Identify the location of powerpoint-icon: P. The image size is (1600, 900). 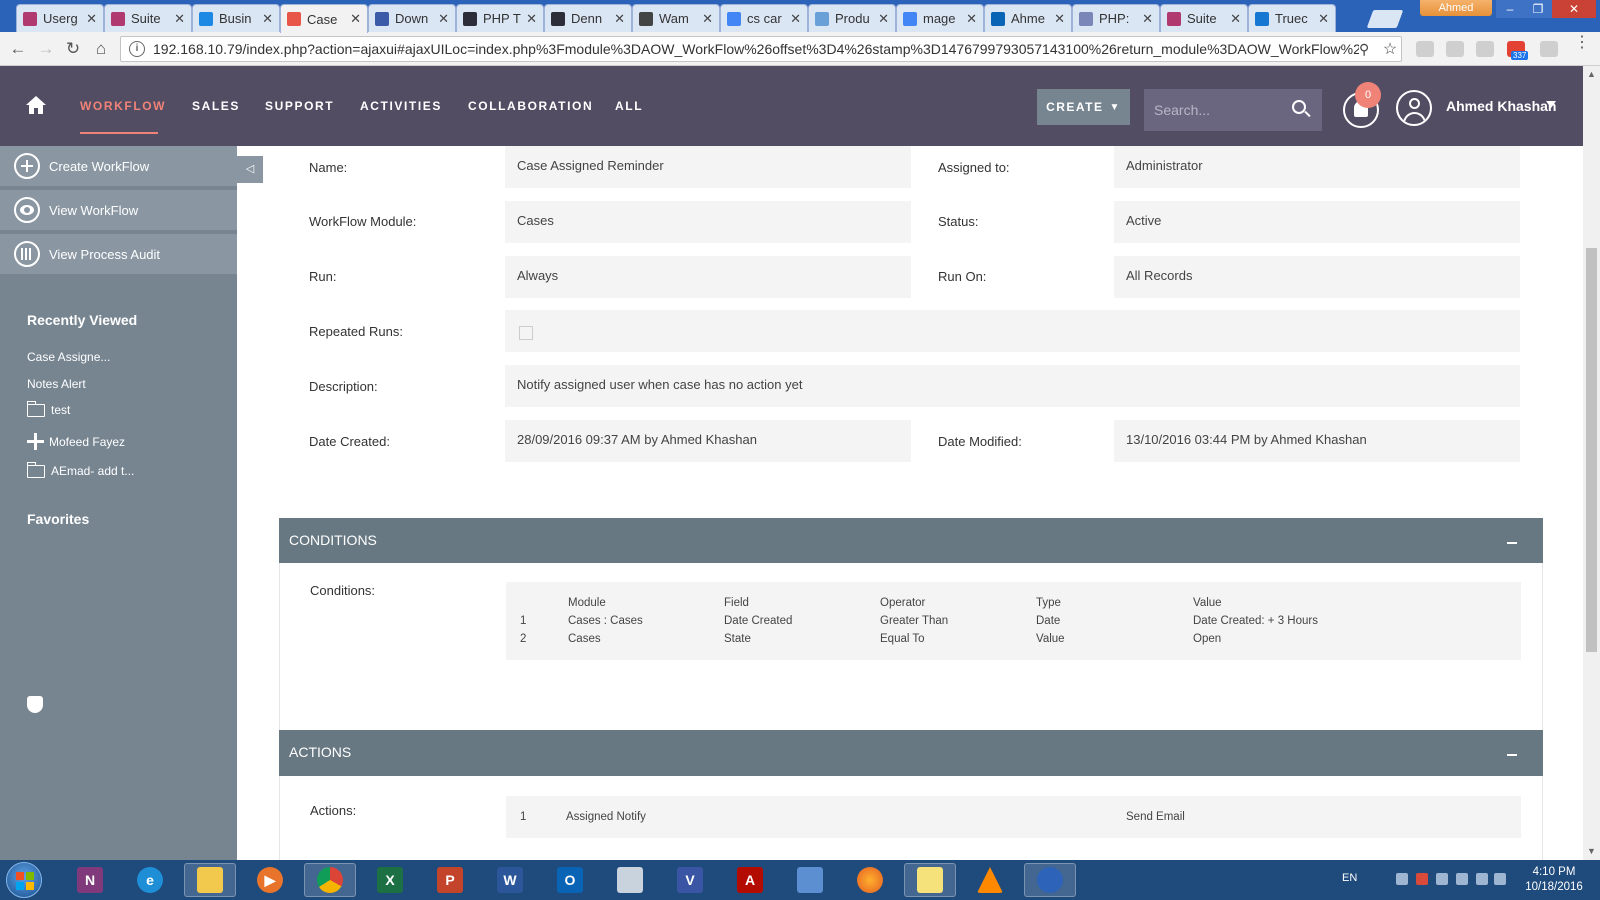
(450, 880).